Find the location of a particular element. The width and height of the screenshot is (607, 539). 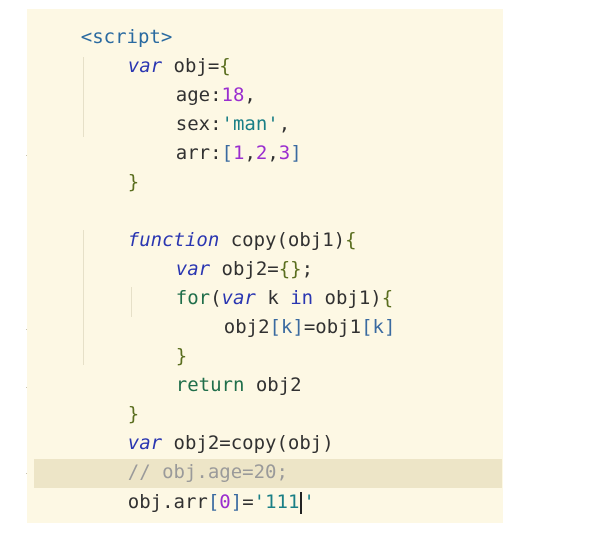

code-line-partial is located at coordinates (78, 520).